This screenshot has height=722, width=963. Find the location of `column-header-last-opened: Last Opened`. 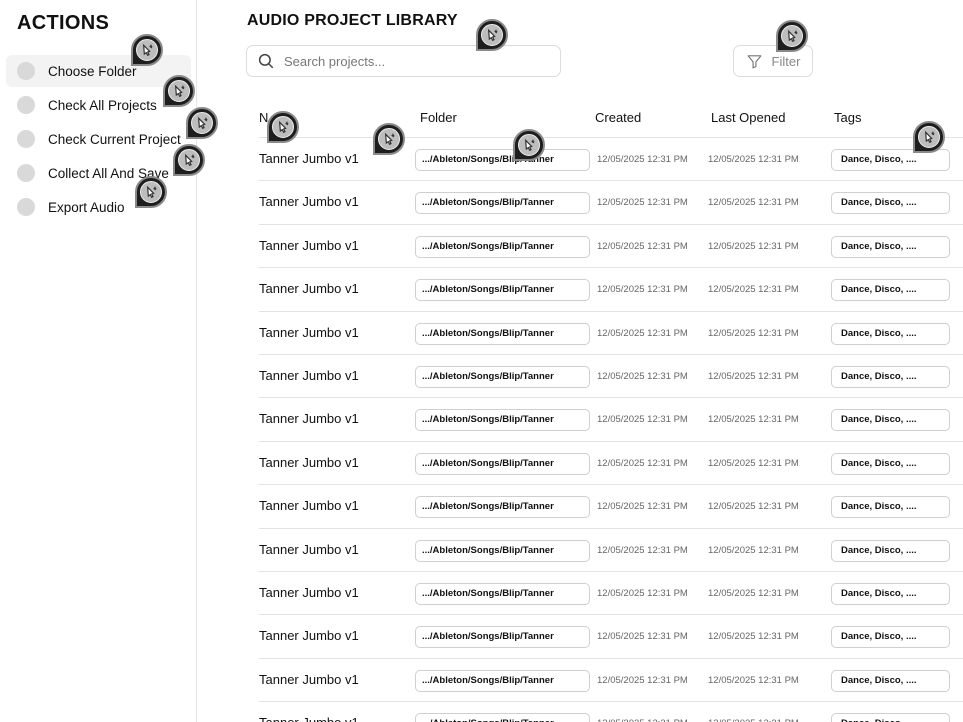

column-header-last-opened: Last Opened is located at coordinates (748, 117).